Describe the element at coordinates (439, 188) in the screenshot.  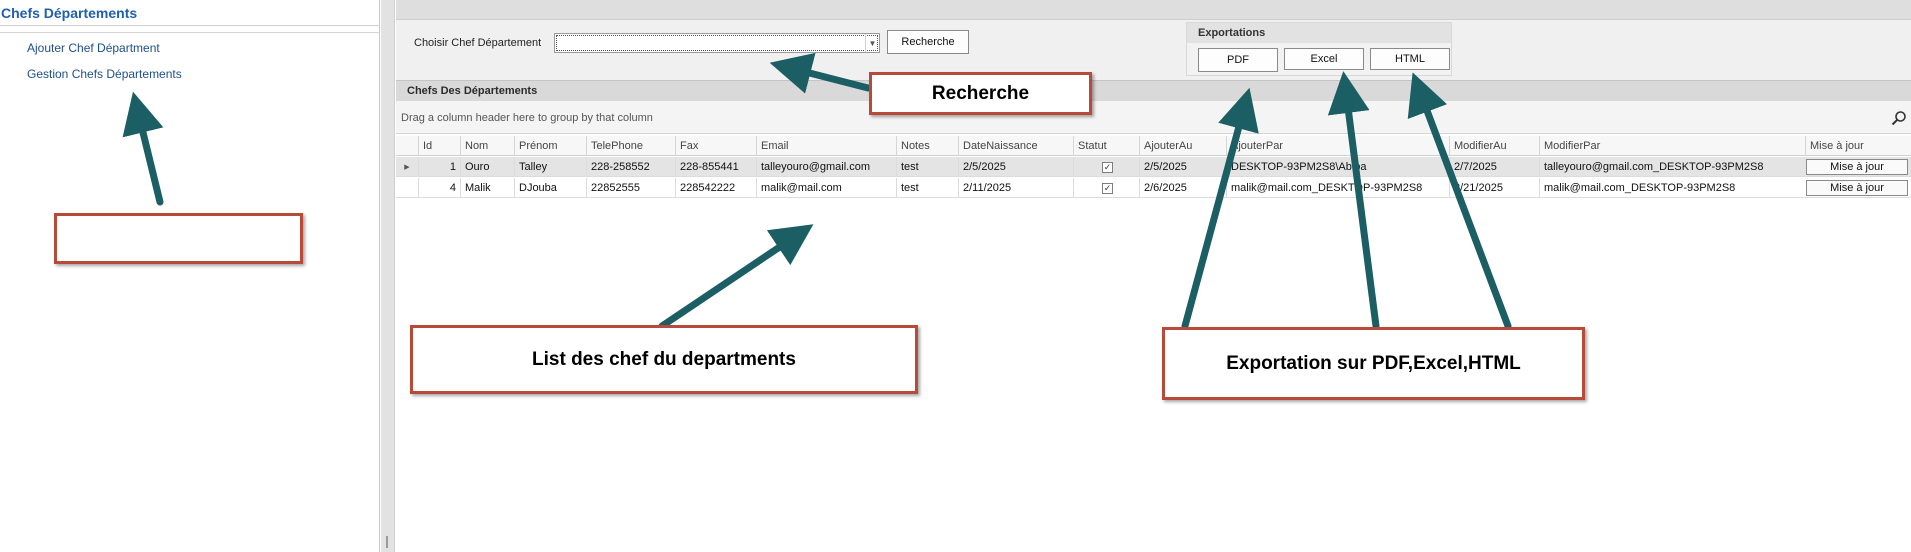
I see `cell-id: 4` at that location.